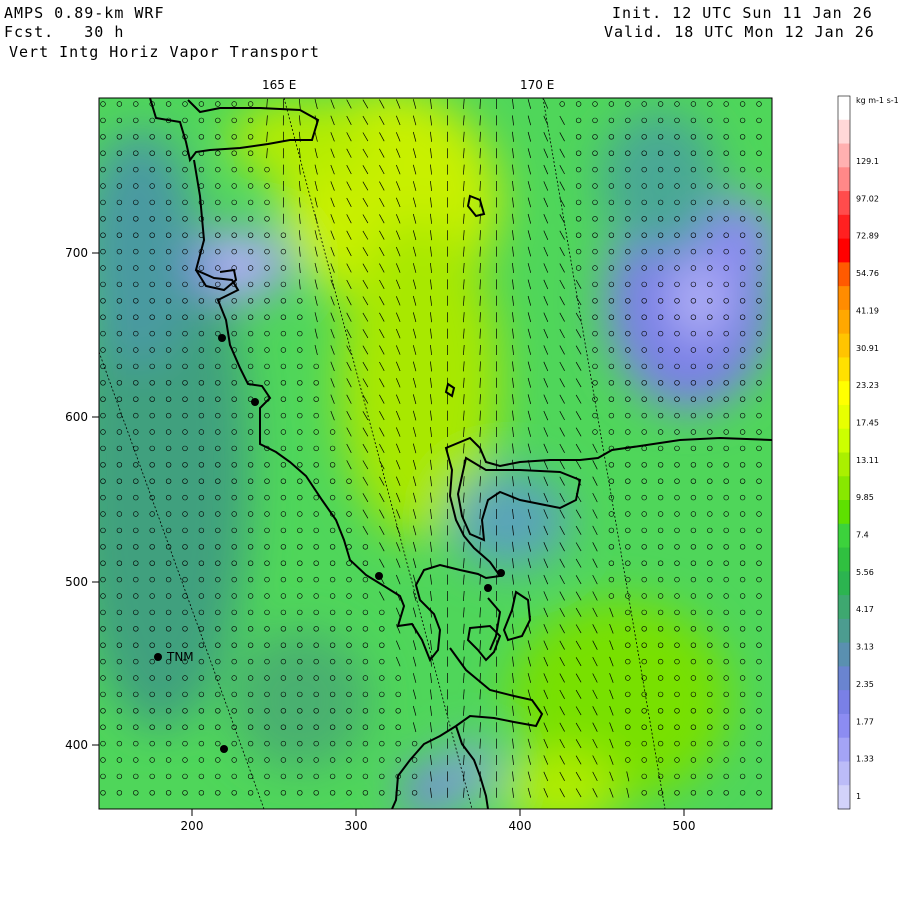 This screenshot has height=900, width=900. What do you see at coordinates (438, 812) in the screenshot?
I see `x-axis-ticks` at bounding box center [438, 812].